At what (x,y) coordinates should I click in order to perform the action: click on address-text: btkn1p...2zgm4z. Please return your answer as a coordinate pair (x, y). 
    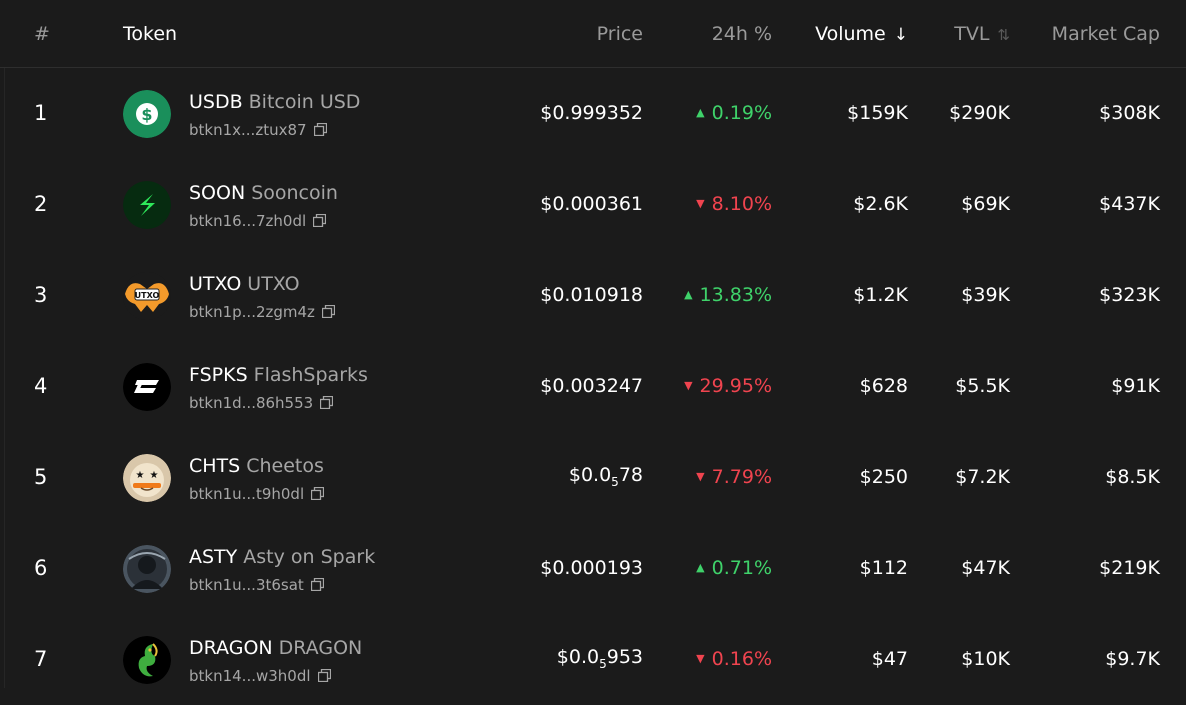
    Looking at the image, I should click on (252, 312).